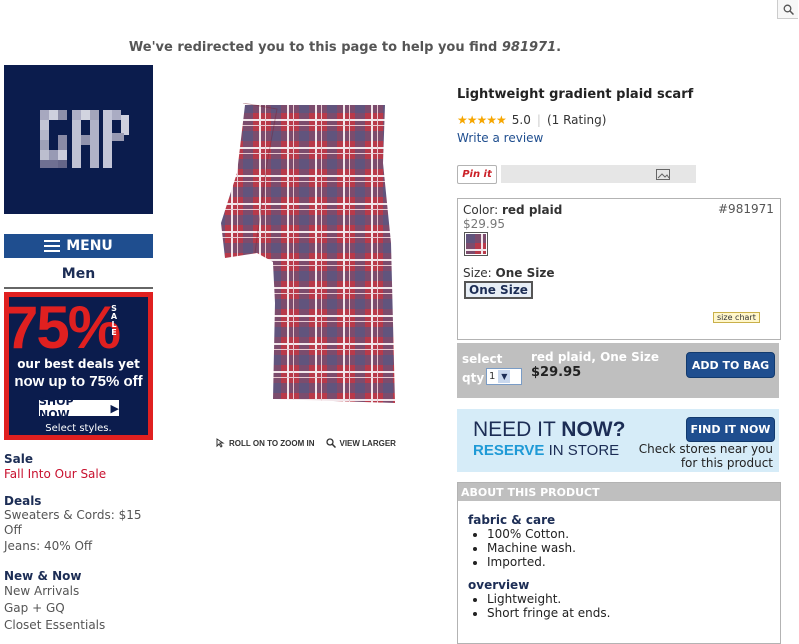  What do you see at coordinates (746, 209) in the screenshot?
I see `style-number: #981971` at bounding box center [746, 209].